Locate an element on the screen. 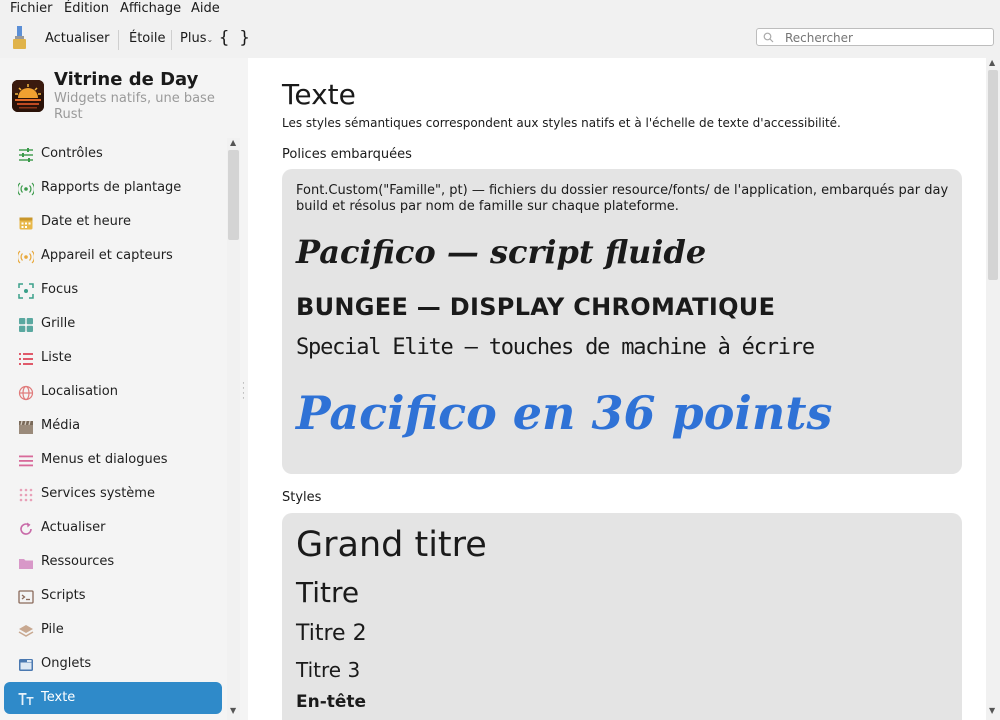 The width and height of the screenshot is (1000, 720). sidebar-item-appareil: Appareil et capteurs is located at coordinates (113, 256).